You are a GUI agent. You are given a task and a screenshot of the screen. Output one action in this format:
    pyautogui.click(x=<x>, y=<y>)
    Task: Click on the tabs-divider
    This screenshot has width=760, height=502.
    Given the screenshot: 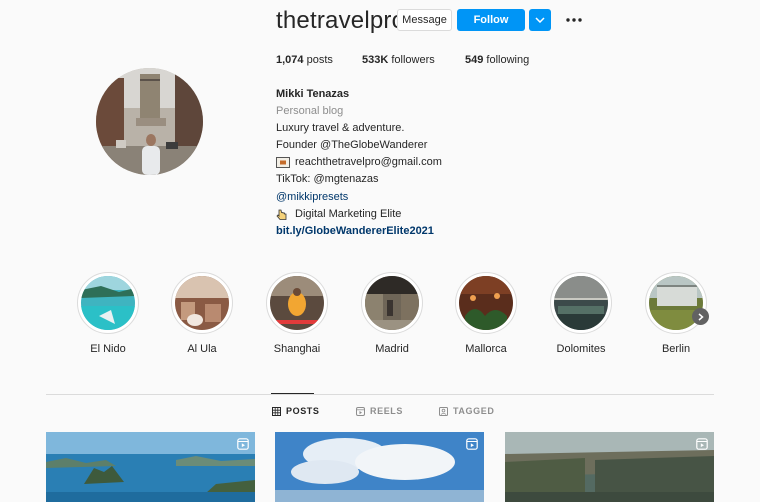 What is the action you would take?
    pyautogui.click(x=380, y=394)
    